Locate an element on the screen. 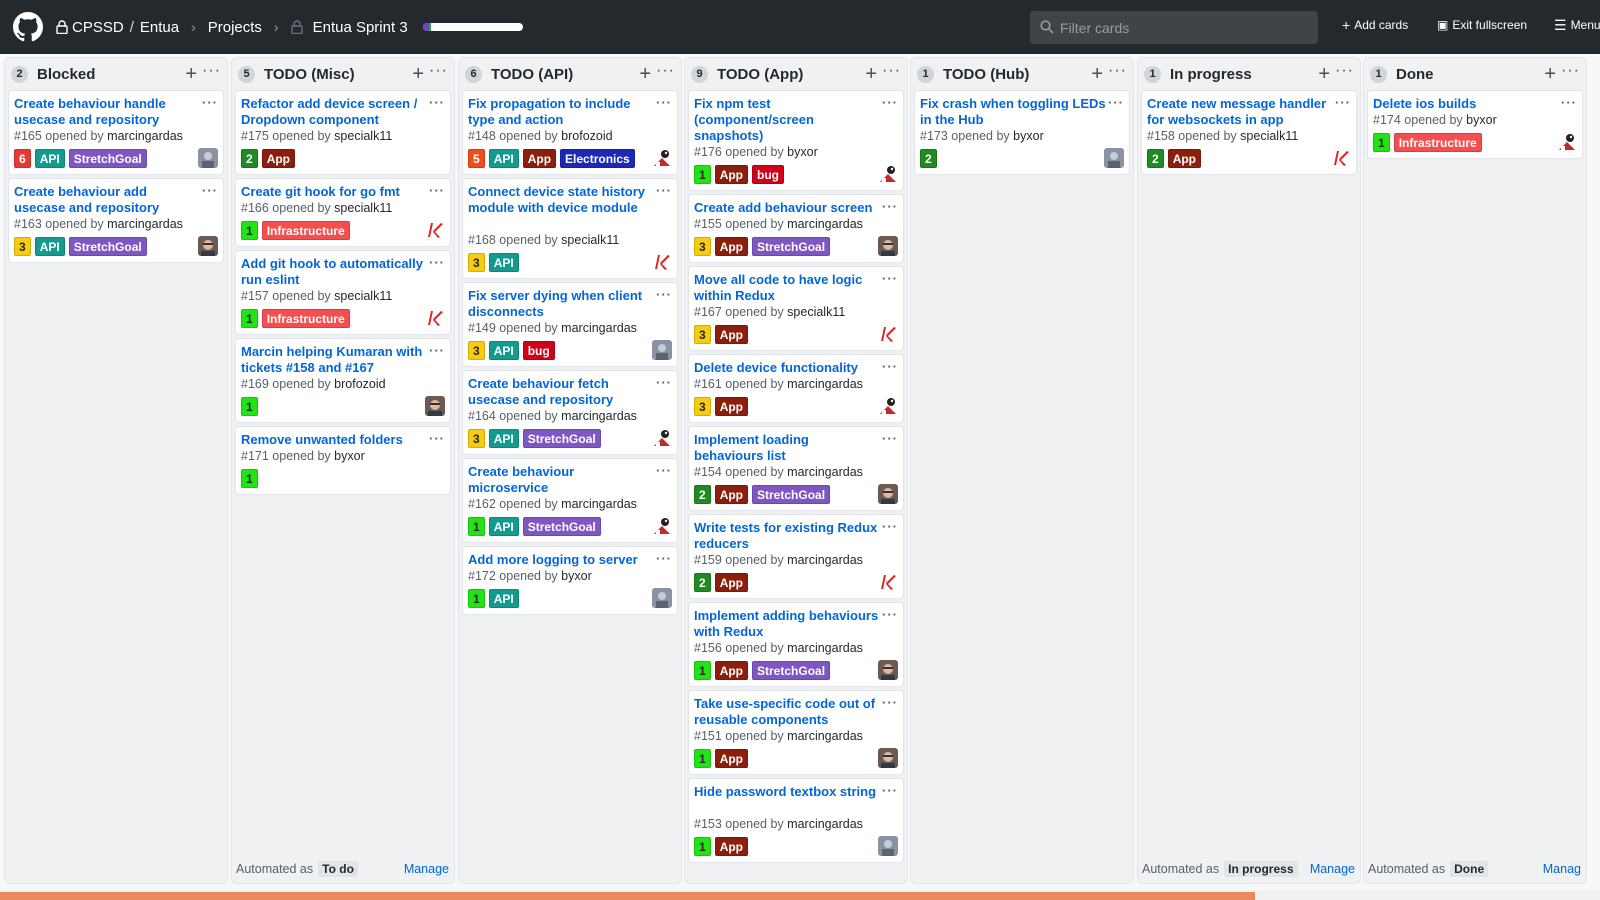 The image size is (1600, 900). issue-title-link: Create git hook for go fmt is located at coordinates (334, 192).